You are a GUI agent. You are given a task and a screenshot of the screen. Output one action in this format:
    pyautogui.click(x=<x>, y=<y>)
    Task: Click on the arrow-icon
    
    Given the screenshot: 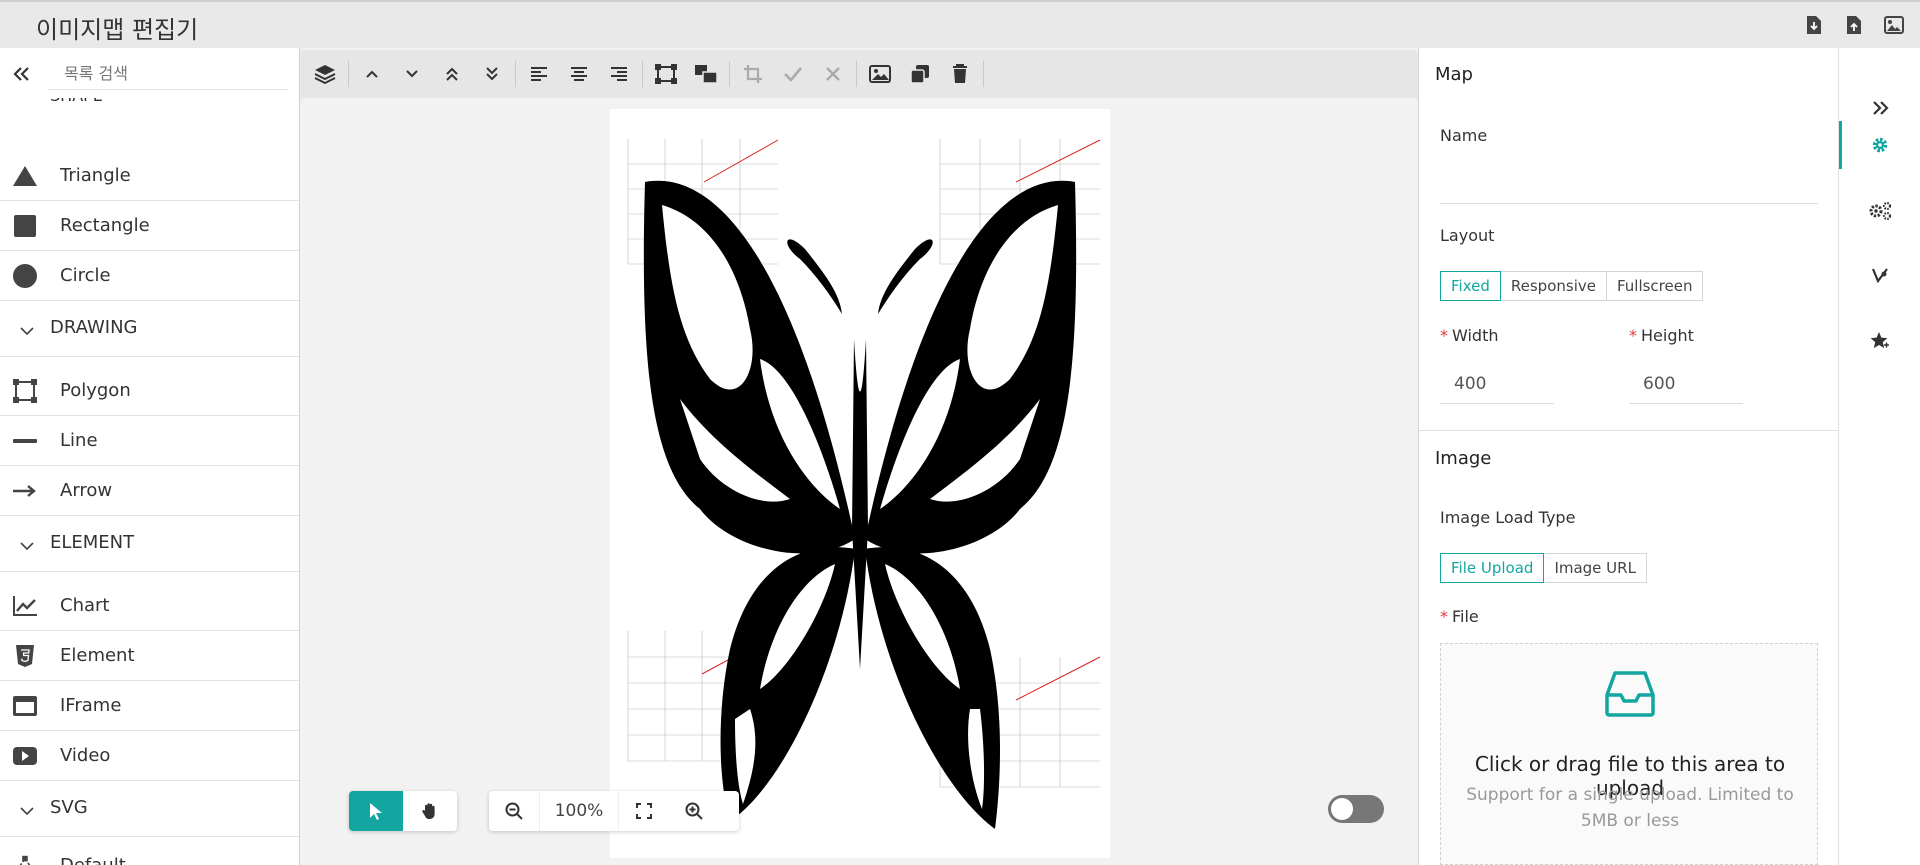 What is the action you would take?
    pyautogui.click(x=25, y=491)
    